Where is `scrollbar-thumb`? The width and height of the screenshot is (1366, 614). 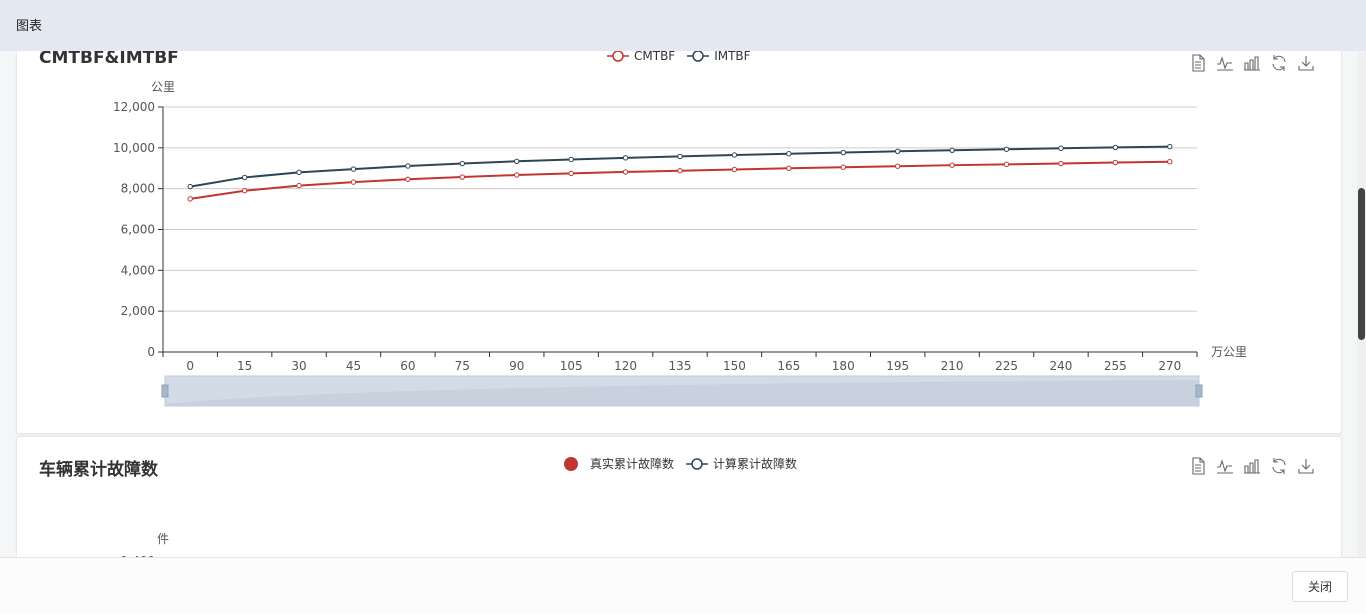 scrollbar-thumb is located at coordinates (1361, 264).